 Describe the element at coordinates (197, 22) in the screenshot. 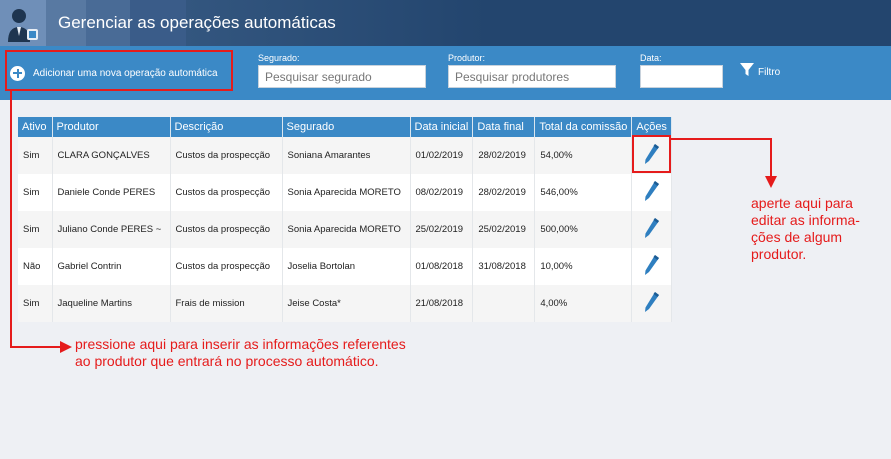

I see `page-title: Gerenciar as operações automáticas` at that location.